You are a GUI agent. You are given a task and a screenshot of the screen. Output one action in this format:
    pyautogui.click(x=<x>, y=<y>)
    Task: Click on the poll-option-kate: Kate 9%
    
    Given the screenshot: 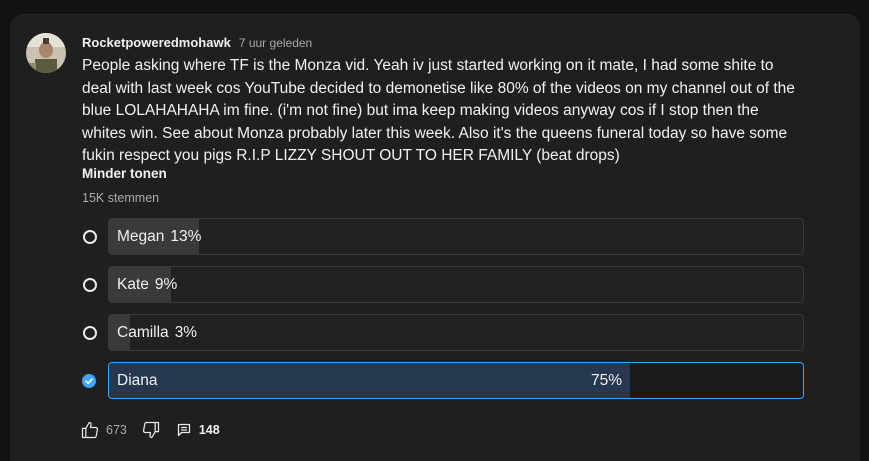 What is the action you would take?
    pyautogui.click(x=456, y=284)
    